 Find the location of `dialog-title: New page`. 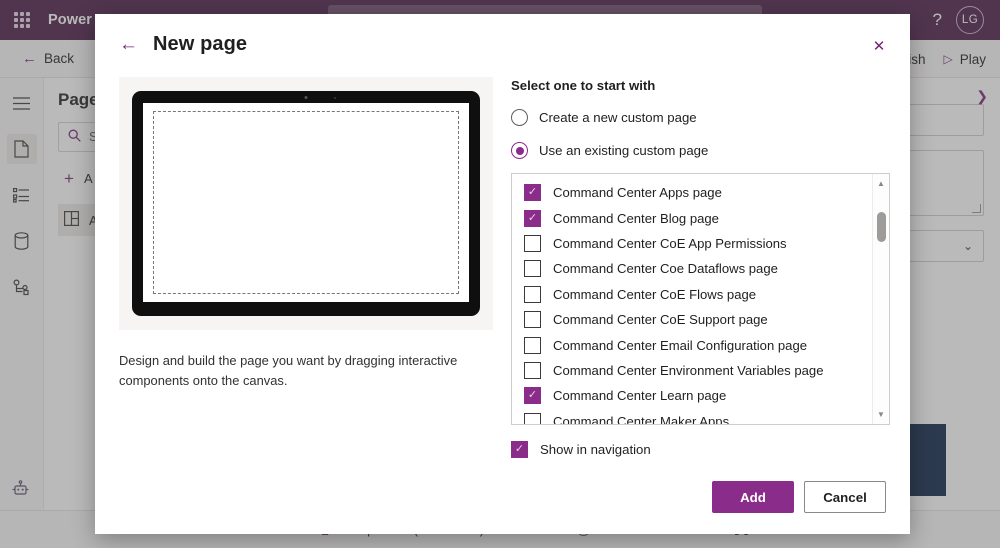

dialog-title: New page is located at coordinates (200, 43).